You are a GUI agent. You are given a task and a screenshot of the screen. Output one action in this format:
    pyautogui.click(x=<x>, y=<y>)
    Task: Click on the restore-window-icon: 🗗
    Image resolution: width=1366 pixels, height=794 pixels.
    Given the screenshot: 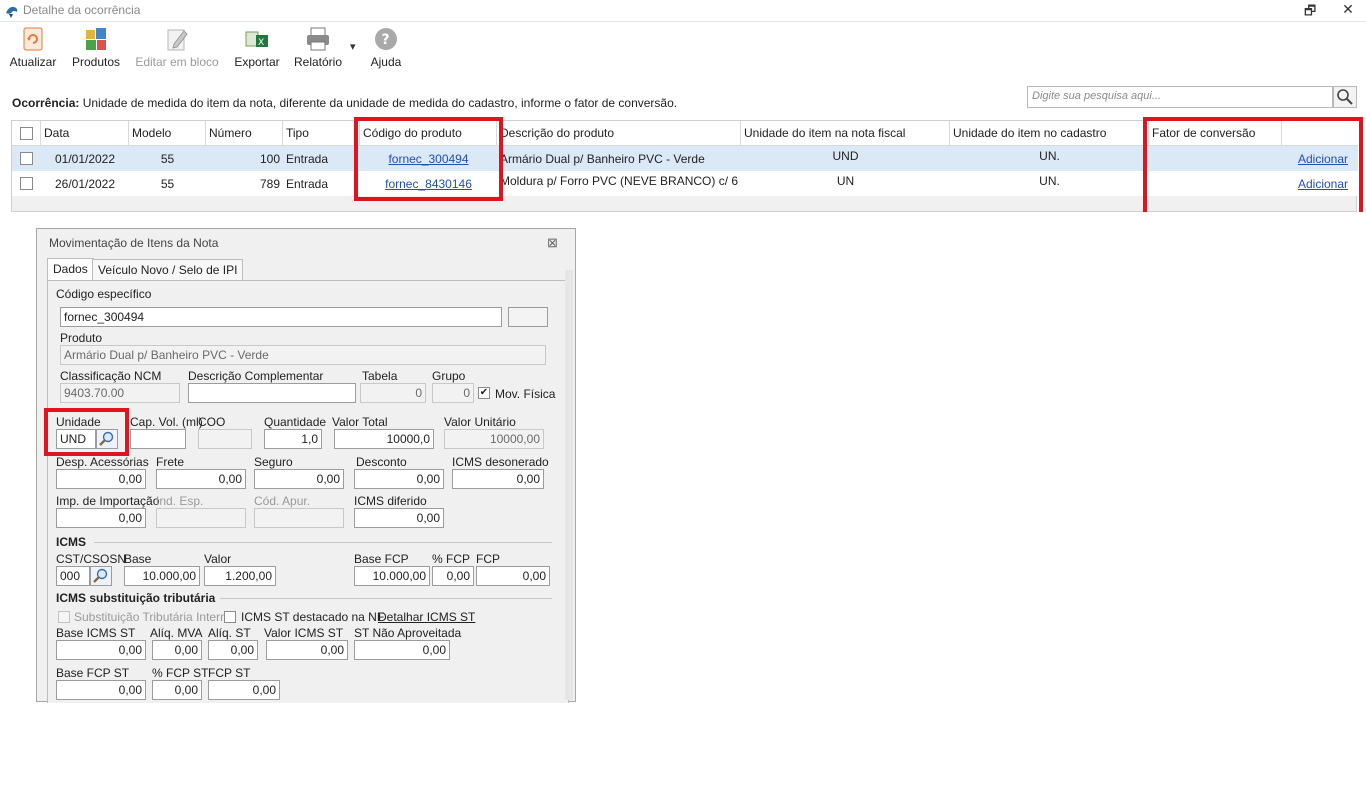 What is the action you would take?
    pyautogui.click(x=1312, y=10)
    